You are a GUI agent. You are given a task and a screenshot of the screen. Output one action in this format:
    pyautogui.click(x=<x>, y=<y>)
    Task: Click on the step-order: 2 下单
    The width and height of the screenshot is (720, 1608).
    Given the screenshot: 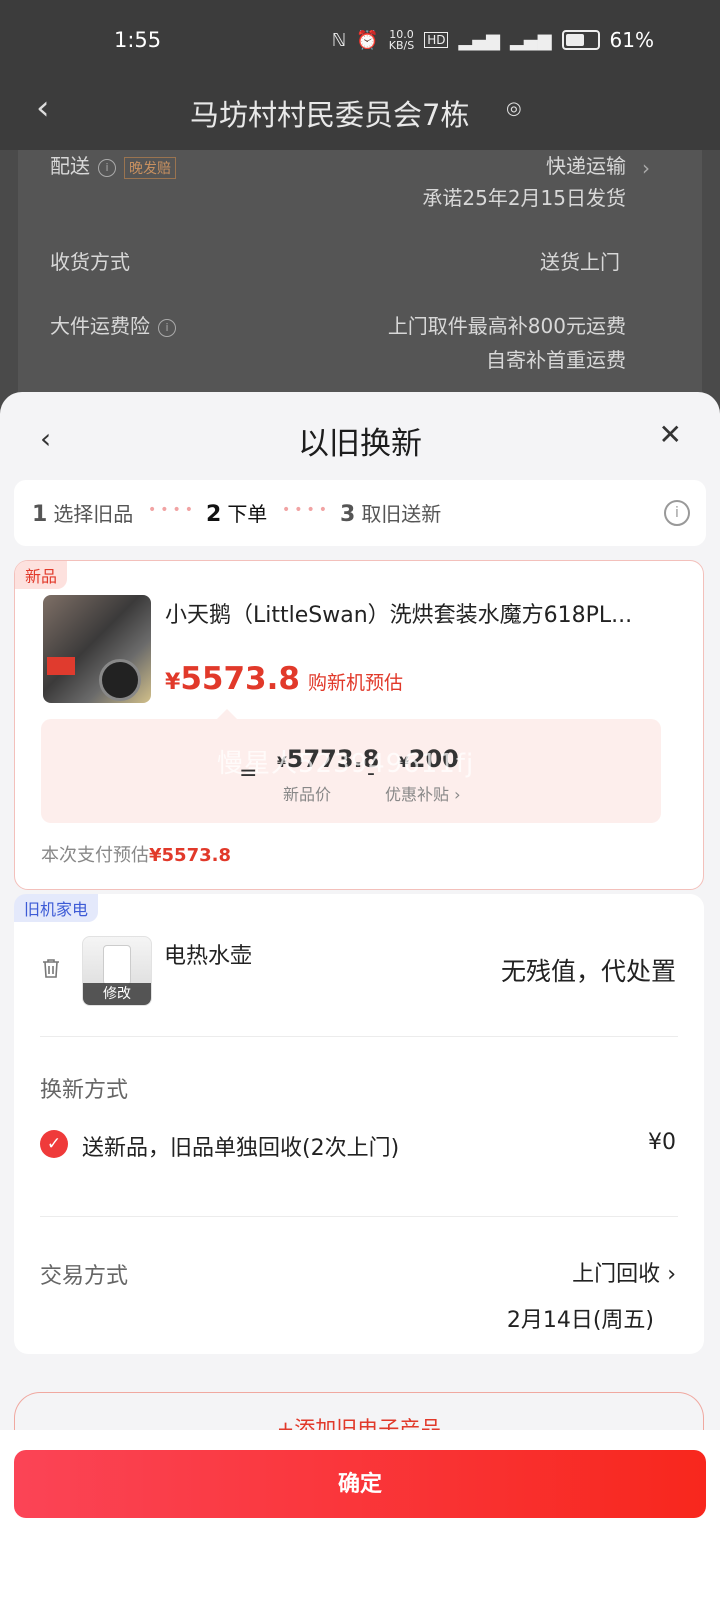 What is the action you would take?
    pyautogui.click(x=236, y=512)
    